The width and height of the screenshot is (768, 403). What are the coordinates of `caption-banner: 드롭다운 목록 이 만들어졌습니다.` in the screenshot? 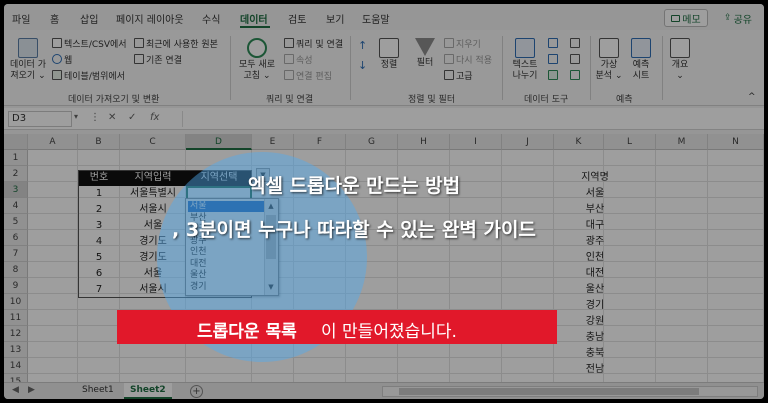 It's located at (337, 327).